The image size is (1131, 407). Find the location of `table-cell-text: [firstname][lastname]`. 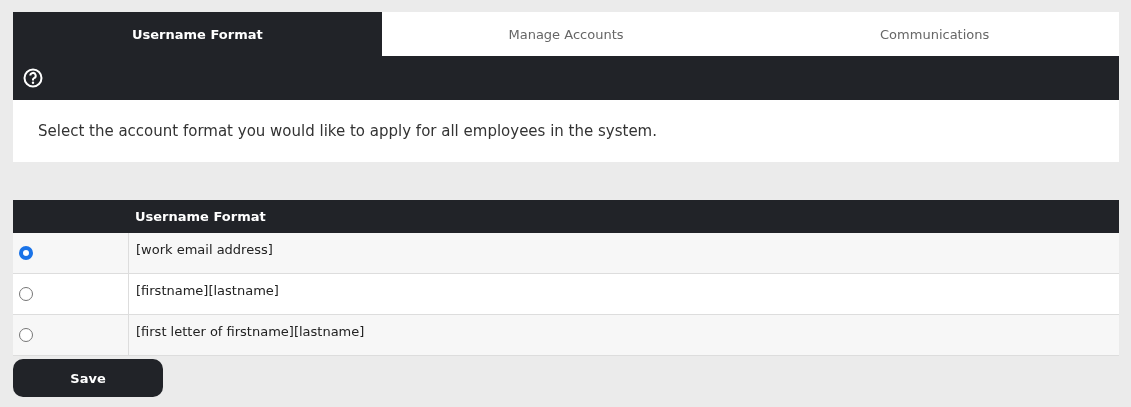

table-cell-text: [firstname][lastname] is located at coordinates (207, 291).